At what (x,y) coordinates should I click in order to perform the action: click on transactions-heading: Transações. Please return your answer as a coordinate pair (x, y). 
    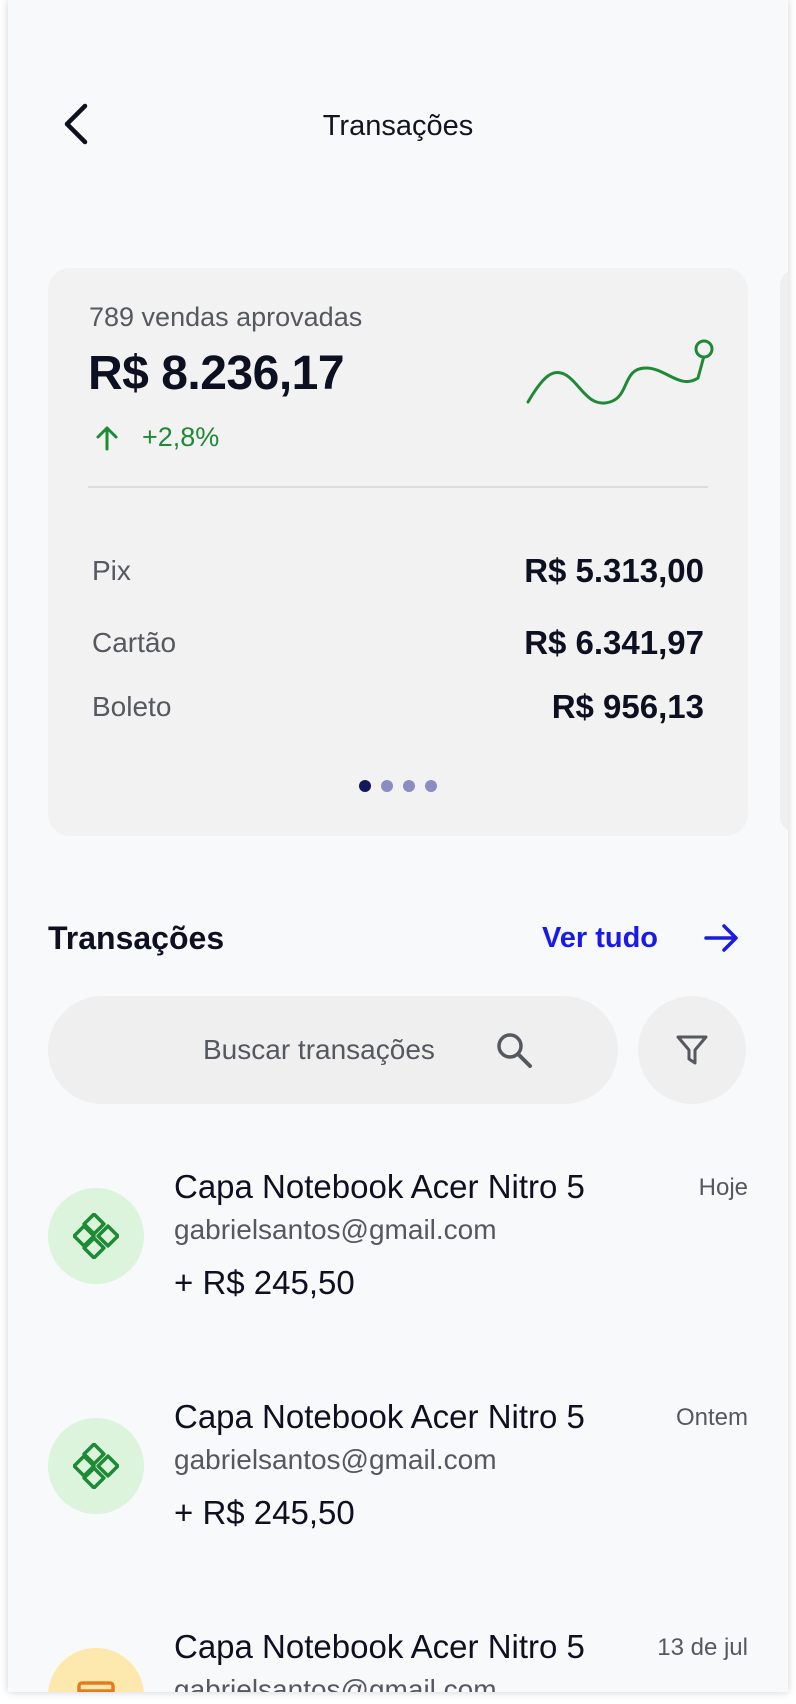
    Looking at the image, I should click on (136, 938).